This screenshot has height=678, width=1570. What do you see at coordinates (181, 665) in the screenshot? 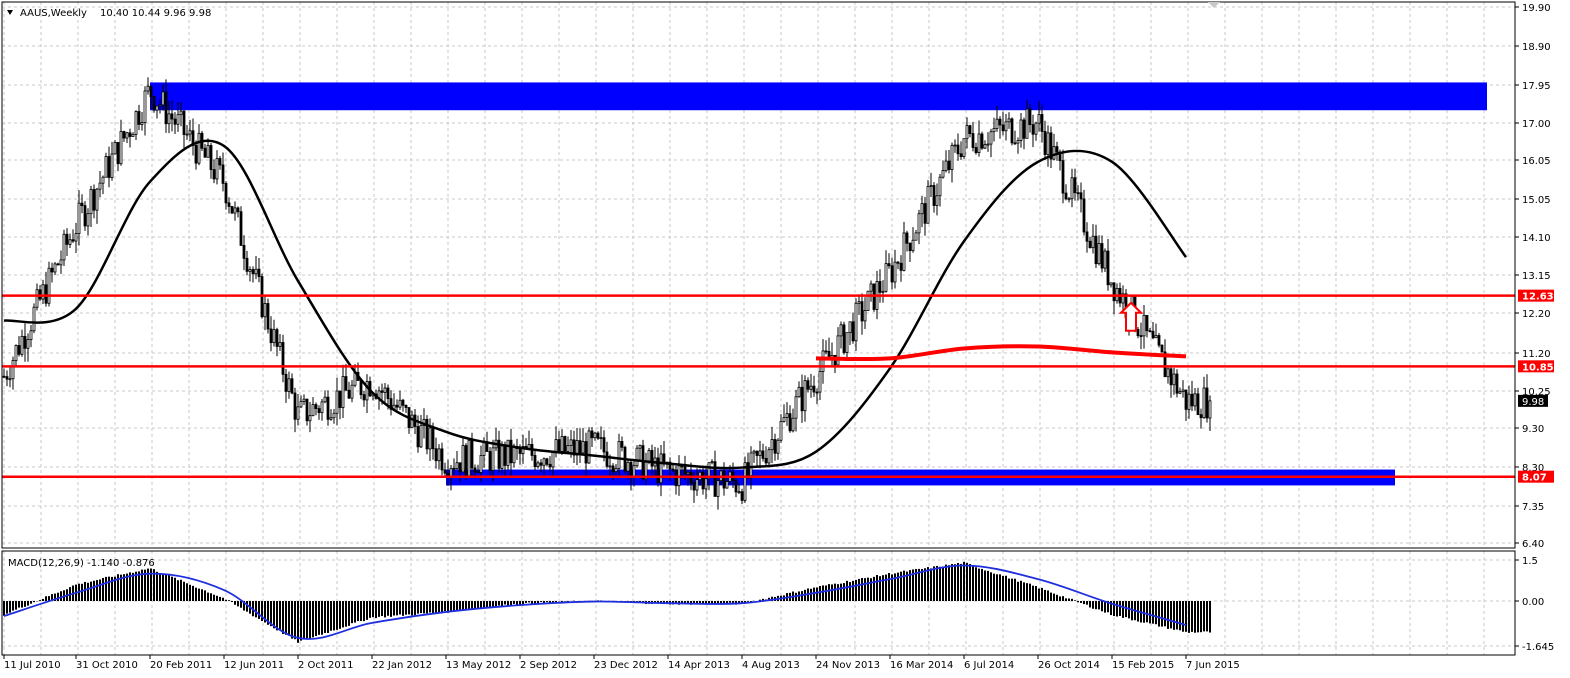
I see `time-tick-label: 20 Feb 2011` at bounding box center [181, 665].